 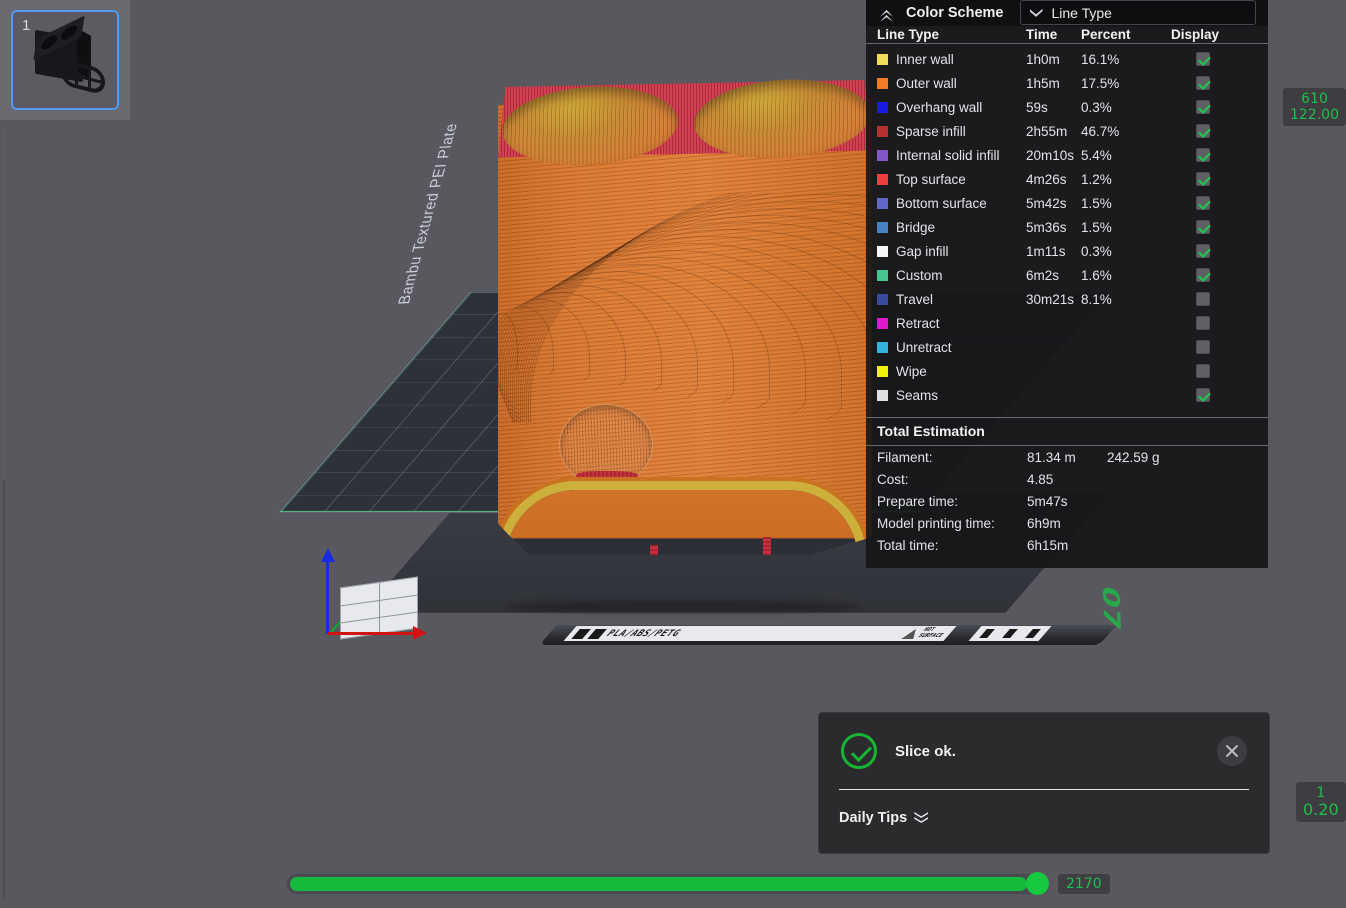 I want to click on layer-slider-top-height: 122.00, so click(x=1314, y=115).